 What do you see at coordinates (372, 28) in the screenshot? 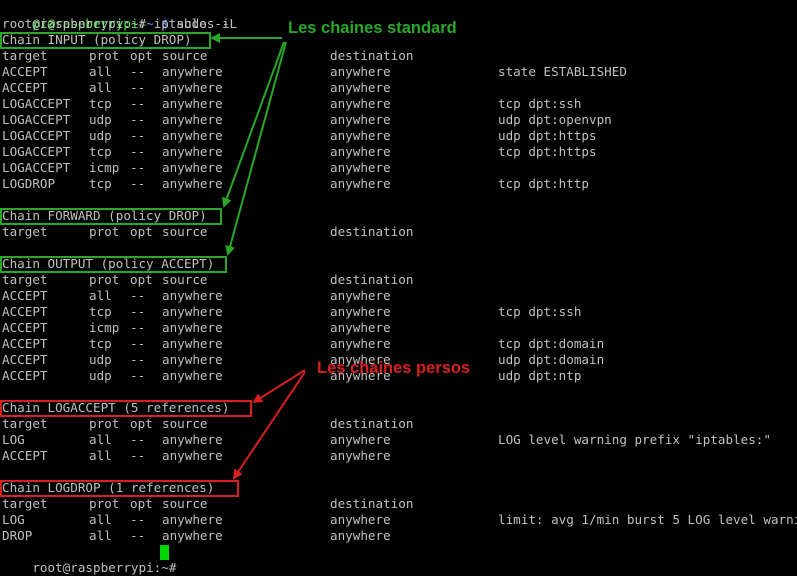
I see `annotation-standard-chains: Les chaines standard` at bounding box center [372, 28].